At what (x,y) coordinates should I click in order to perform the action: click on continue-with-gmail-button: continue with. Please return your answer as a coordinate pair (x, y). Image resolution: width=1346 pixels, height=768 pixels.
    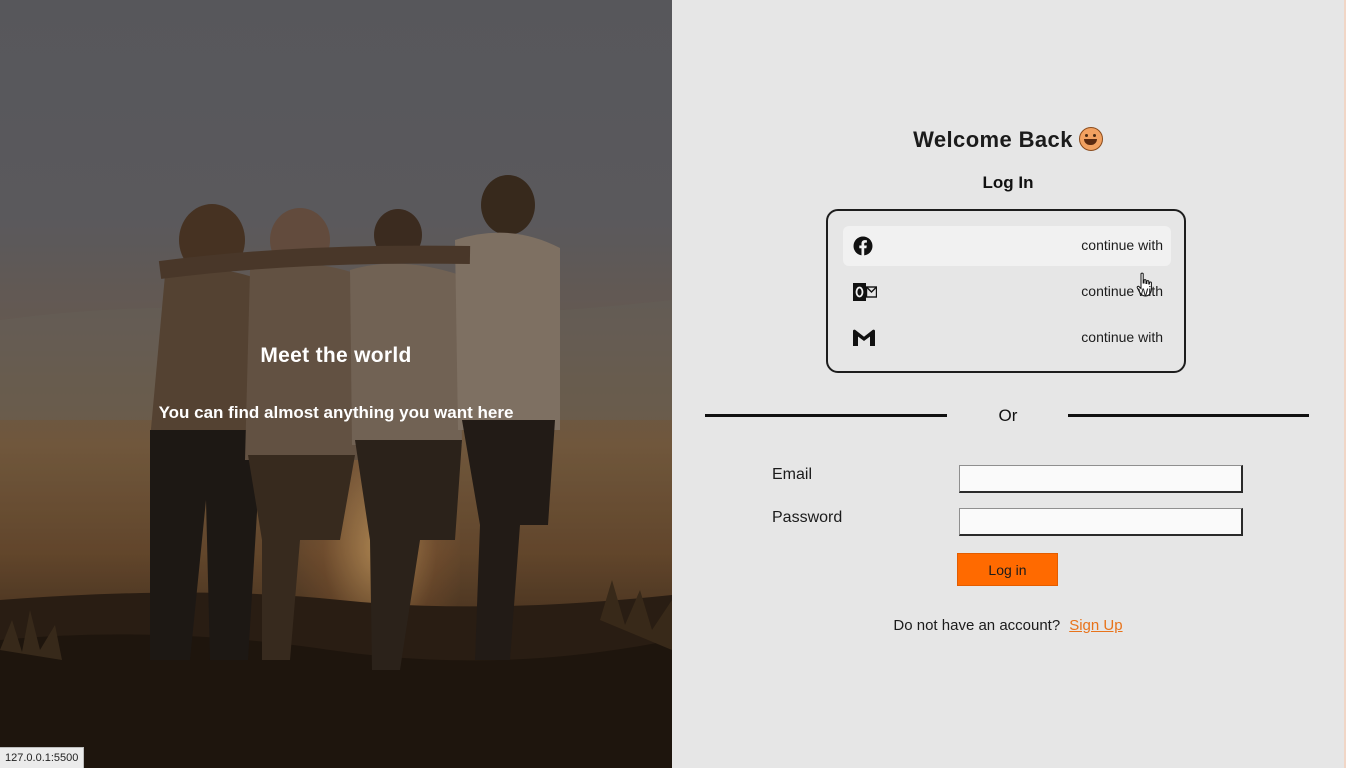
    Looking at the image, I should click on (1007, 338).